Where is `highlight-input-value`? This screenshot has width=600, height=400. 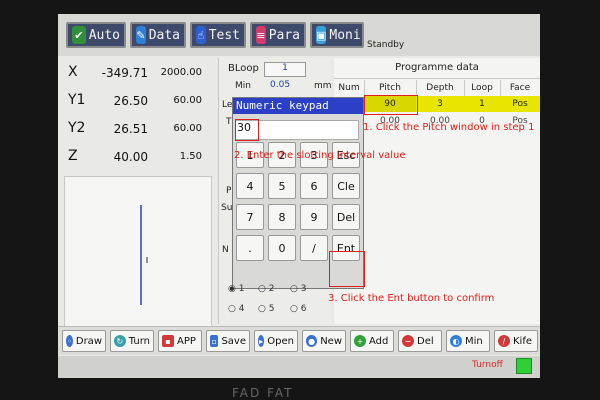 highlight-input-value is located at coordinates (247, 130).